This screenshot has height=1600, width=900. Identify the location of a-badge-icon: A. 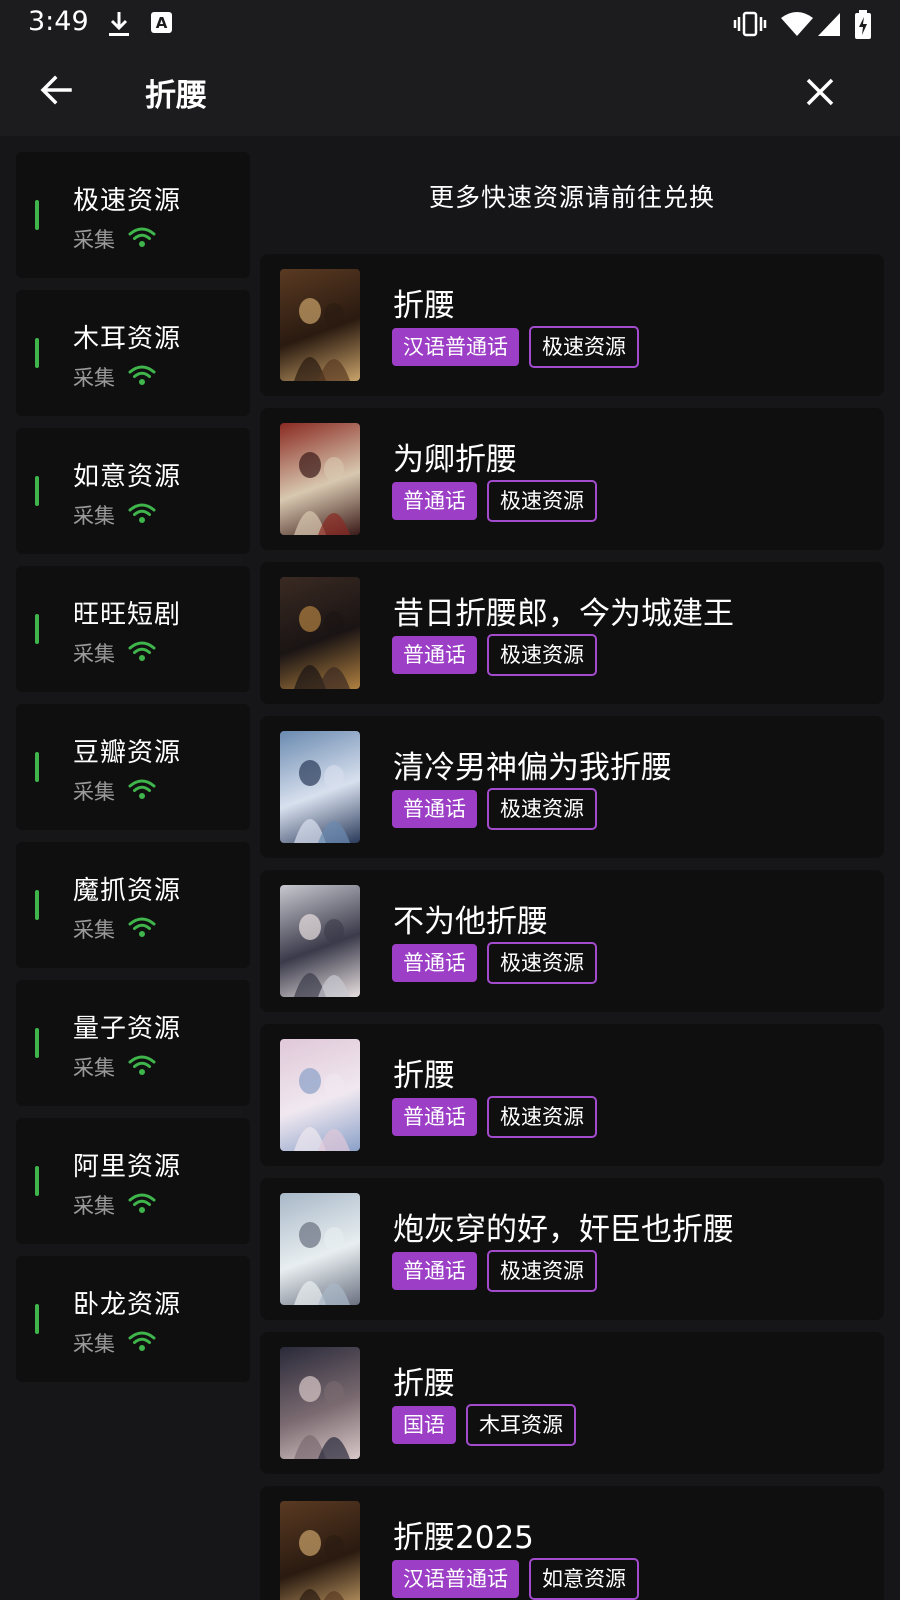
(161, 22).